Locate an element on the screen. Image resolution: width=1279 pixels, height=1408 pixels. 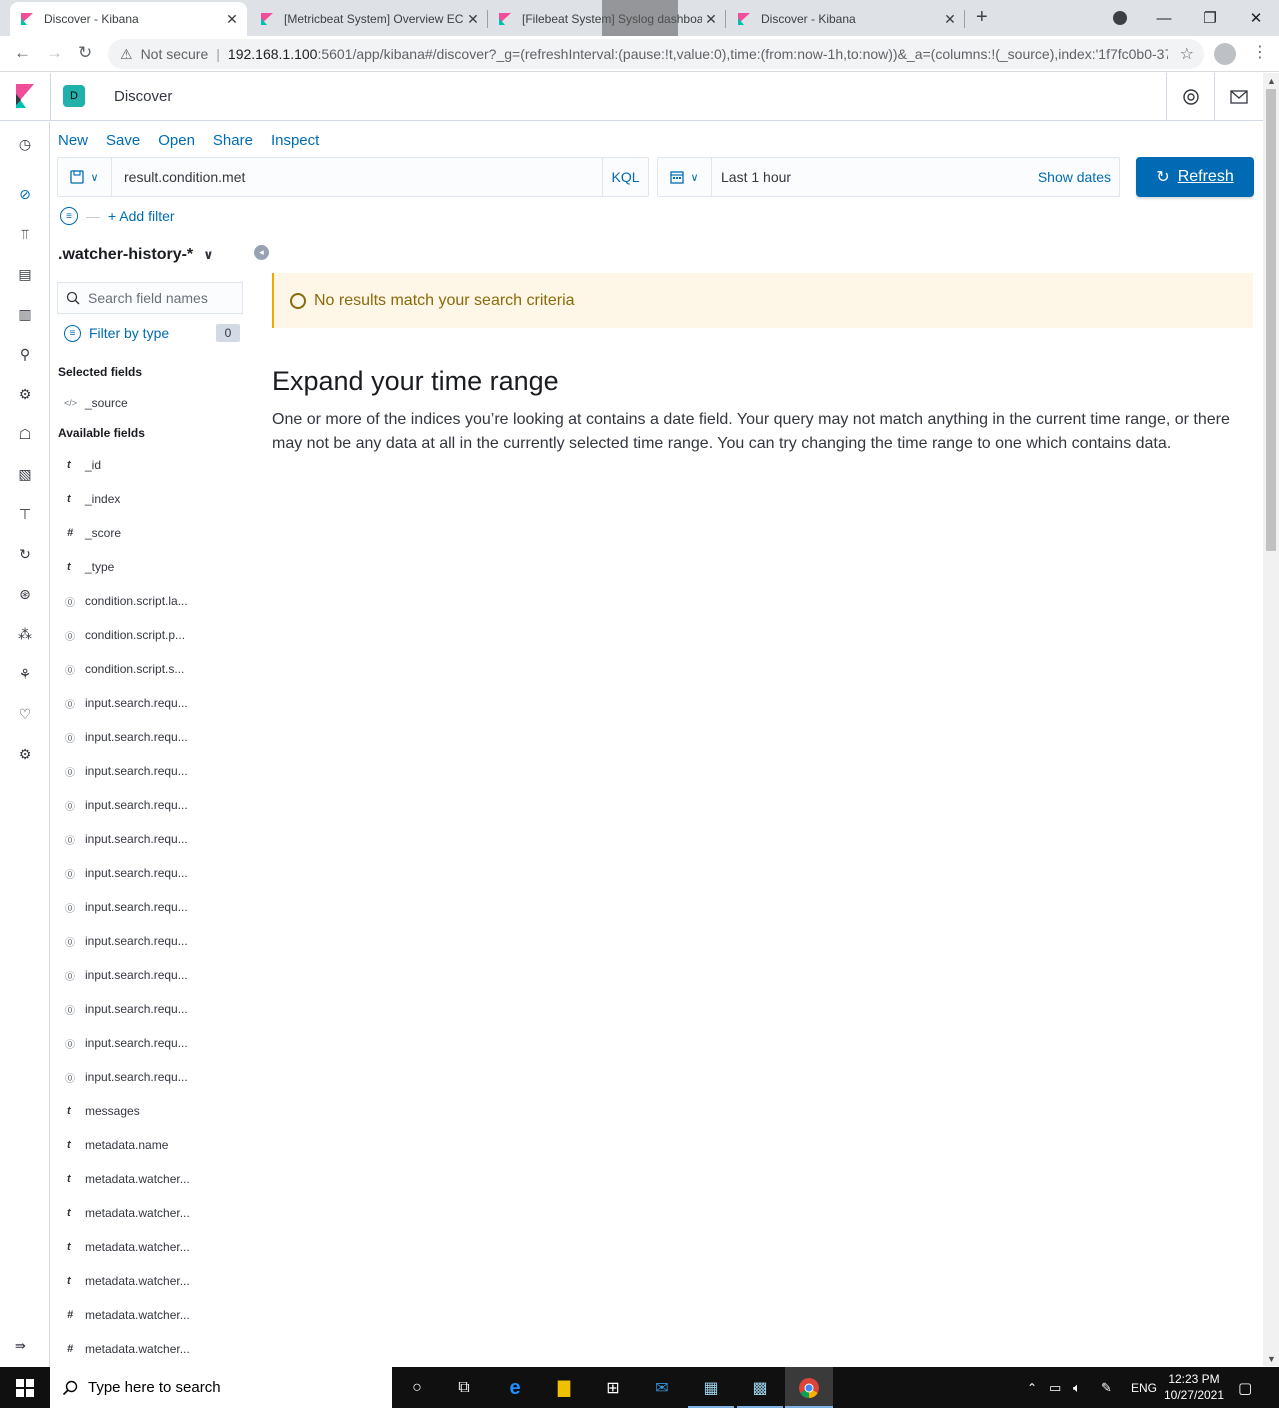
collapse-sidebar-icon: ◂ is located at coordinates (261, 252).